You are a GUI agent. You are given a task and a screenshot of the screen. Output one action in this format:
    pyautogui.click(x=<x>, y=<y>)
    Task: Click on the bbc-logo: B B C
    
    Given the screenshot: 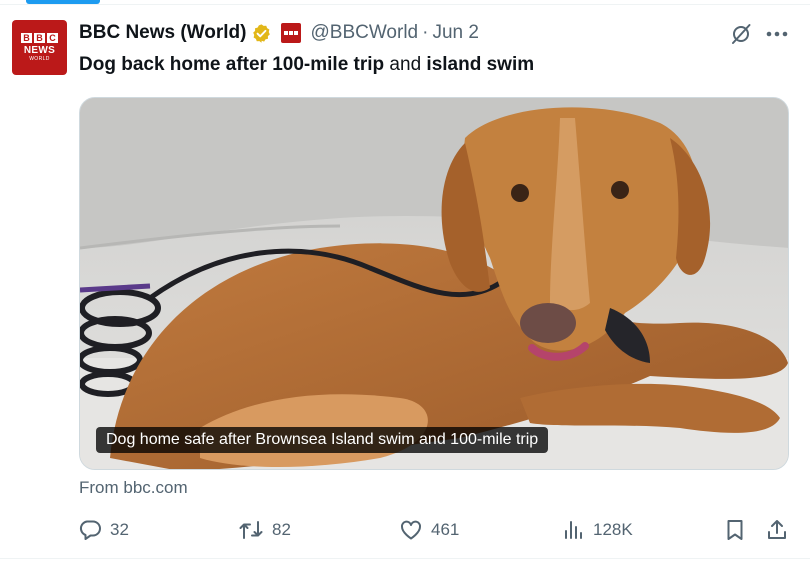 What is the action you would take?
    pyautogui.click(x=39, y=37)
    